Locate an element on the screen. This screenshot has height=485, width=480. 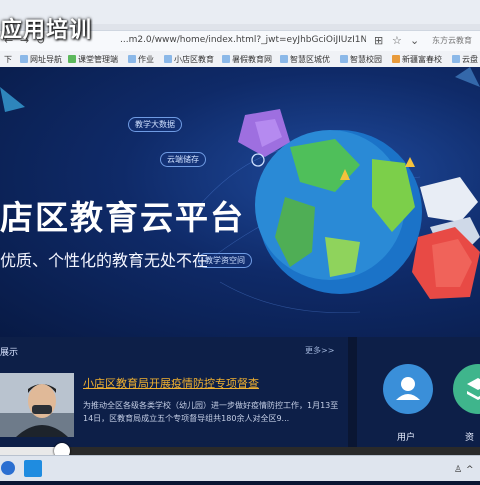
bookmark-item: 课堂管理端 is located at coordinates (93, 59).